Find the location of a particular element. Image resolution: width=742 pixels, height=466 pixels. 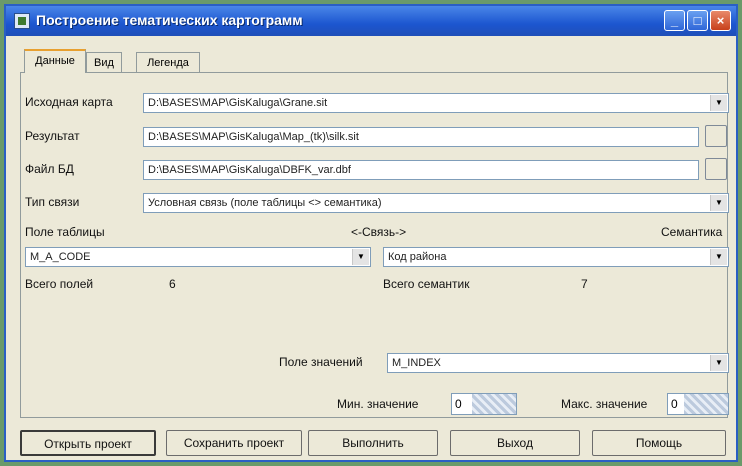

run-button: Выполнить is located at coordinates (373, 443).